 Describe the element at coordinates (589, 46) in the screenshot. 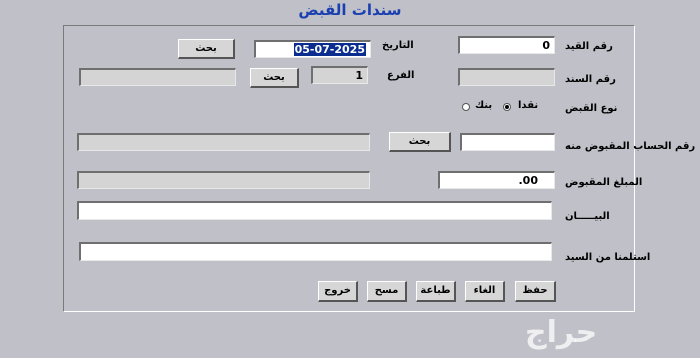

I see `entry-no-label: رقم القيد` at that location.